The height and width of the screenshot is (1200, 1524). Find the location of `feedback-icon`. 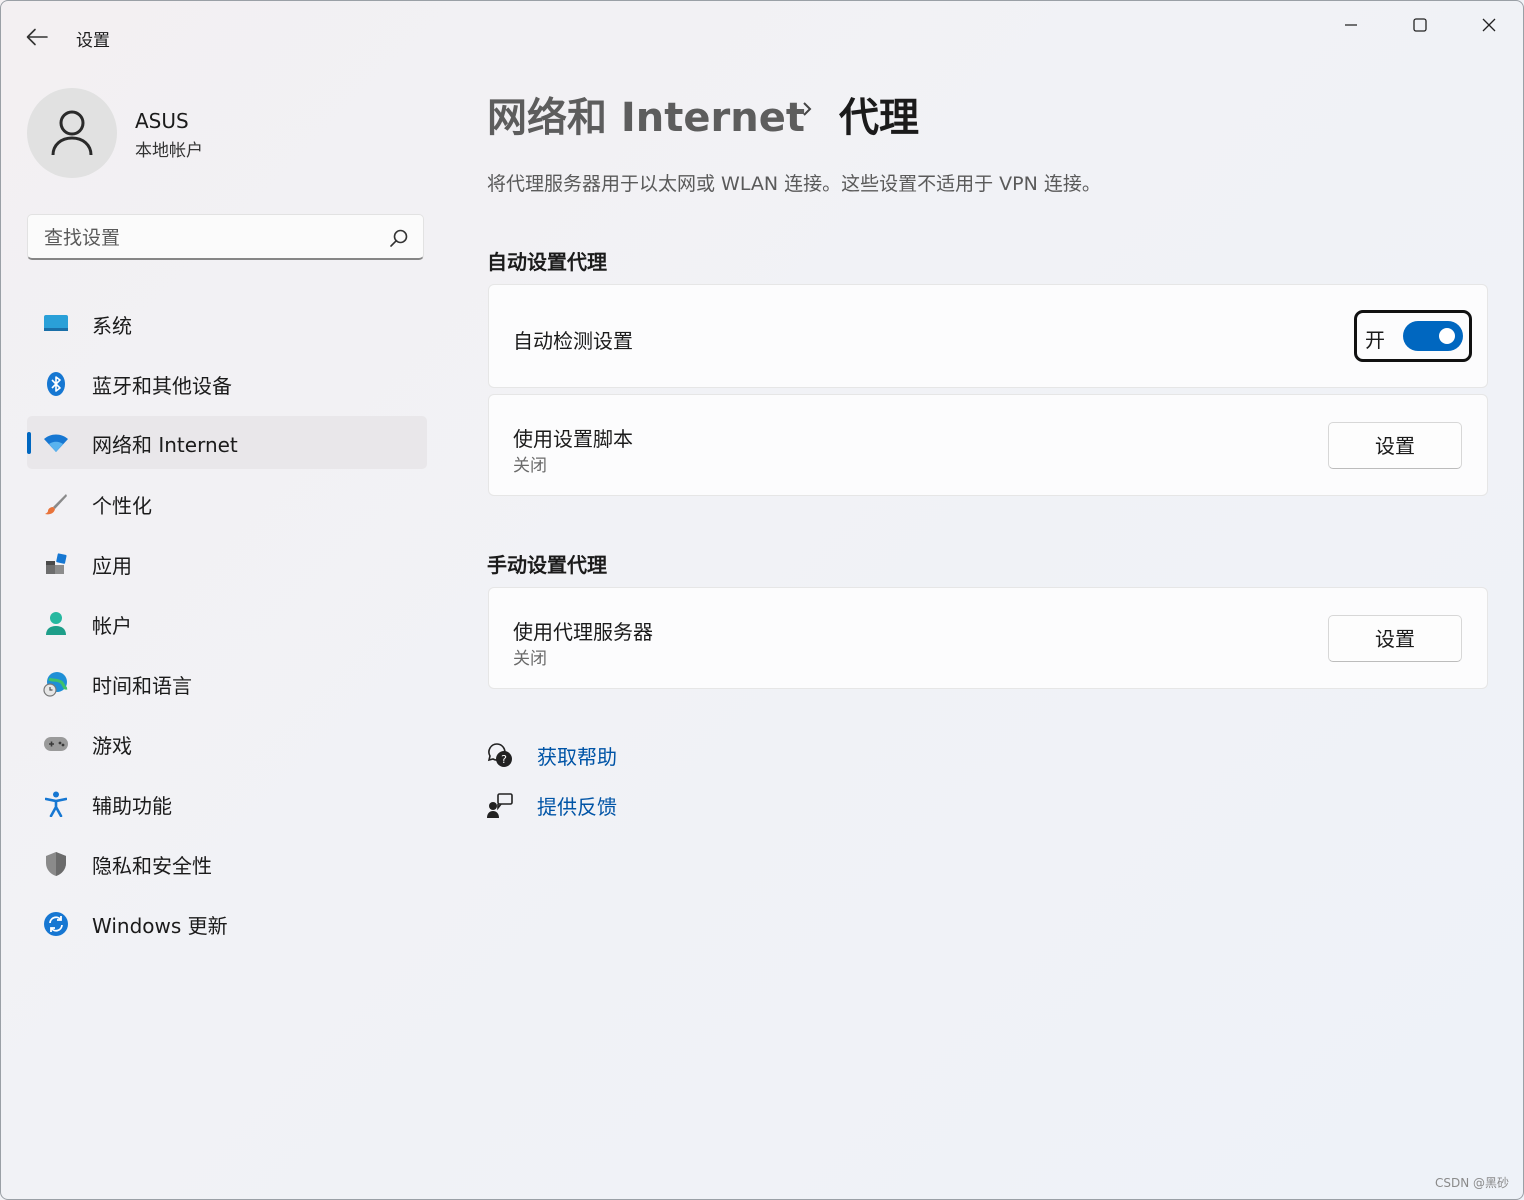

feedback-icon is located at coordinates (500, 805).